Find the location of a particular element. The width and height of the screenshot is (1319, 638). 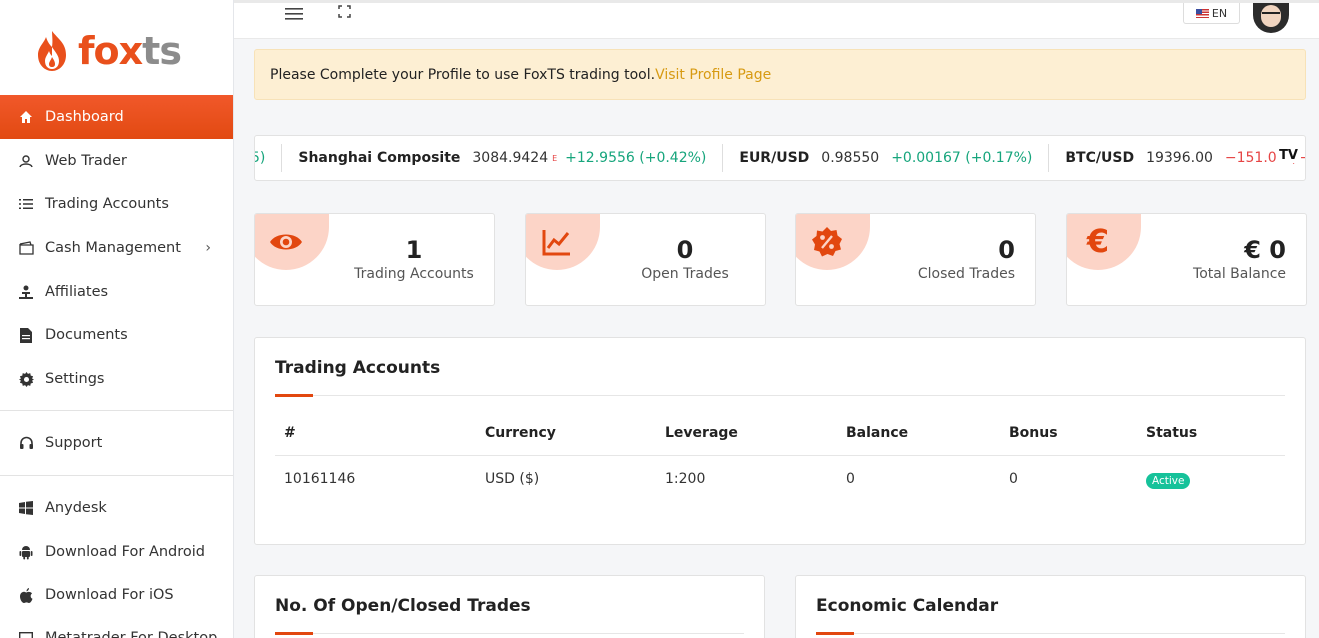

sidebar-item-label: Download For Android is located at coordinates (125, 552).